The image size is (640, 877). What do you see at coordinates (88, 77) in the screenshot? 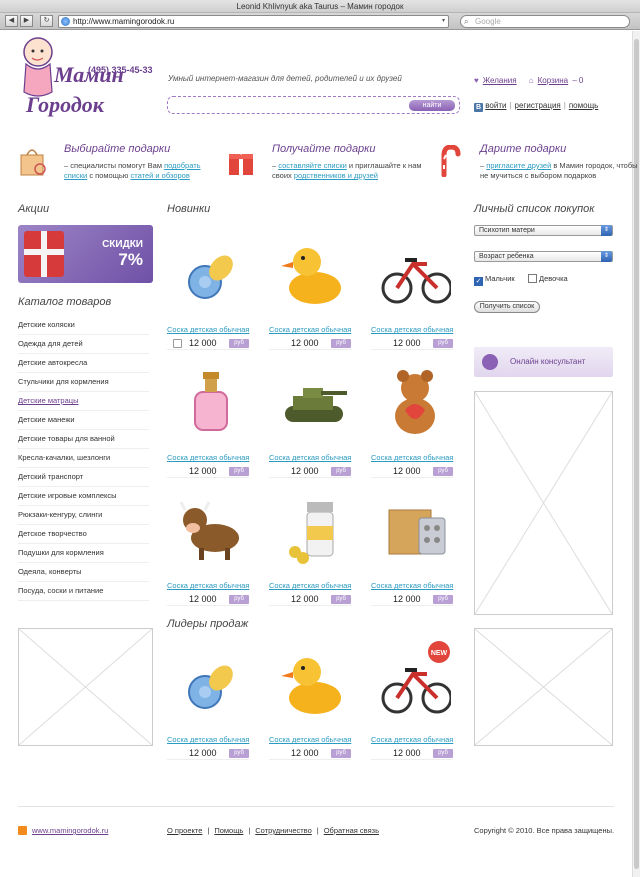
I see `site-logo: Мамин Городок` at bounding box center [88, 77].